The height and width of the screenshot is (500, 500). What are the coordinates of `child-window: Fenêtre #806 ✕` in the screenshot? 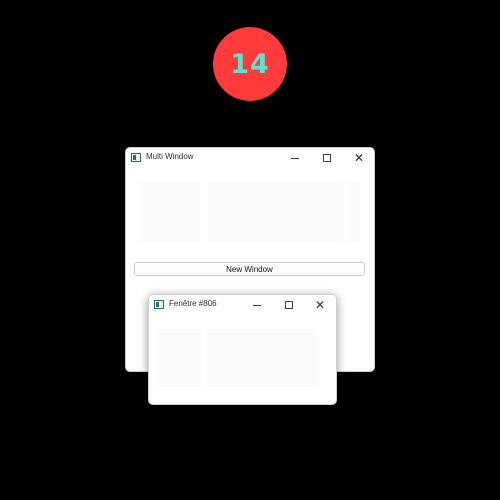 It's located at (242, 349).